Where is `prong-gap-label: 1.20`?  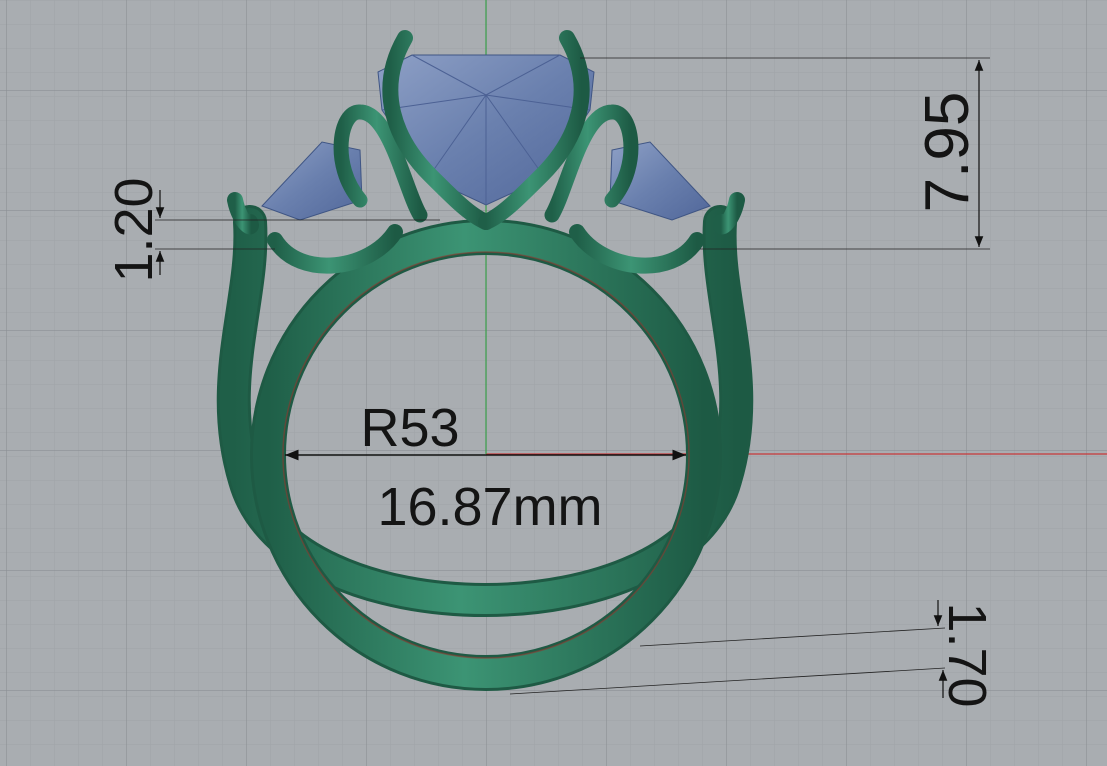
prong-gap-label: 1.20 is located at coordinates (134, 229).